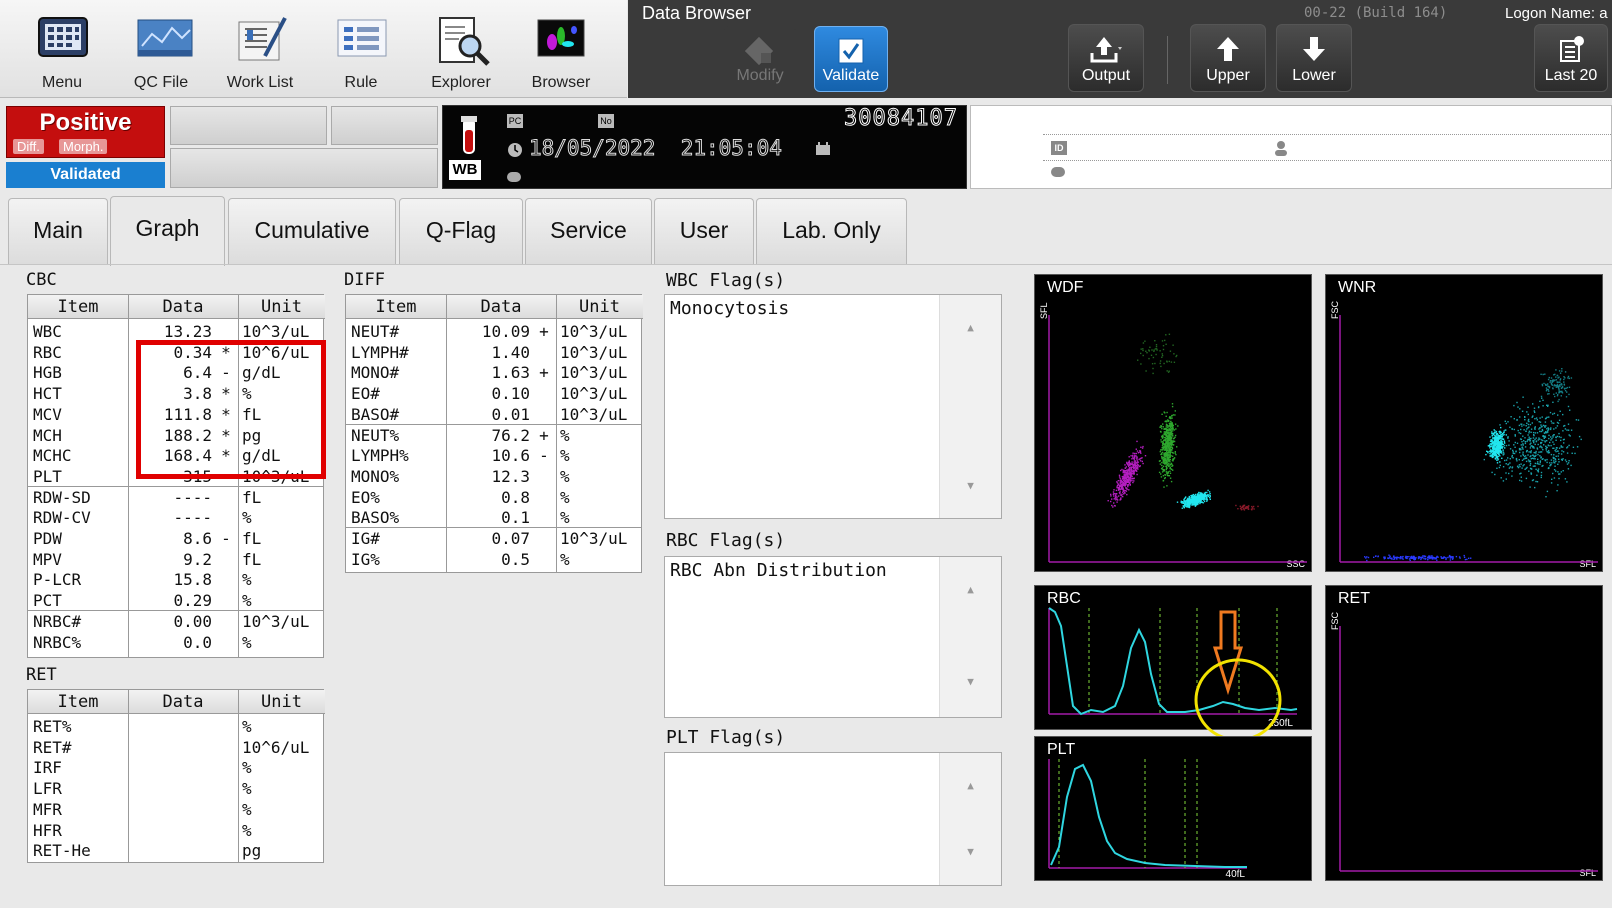 Image resolution: width=1612 pixels, height=908 pixels. I want to click on diff-item-eo#: EO#, so click(365, 394).